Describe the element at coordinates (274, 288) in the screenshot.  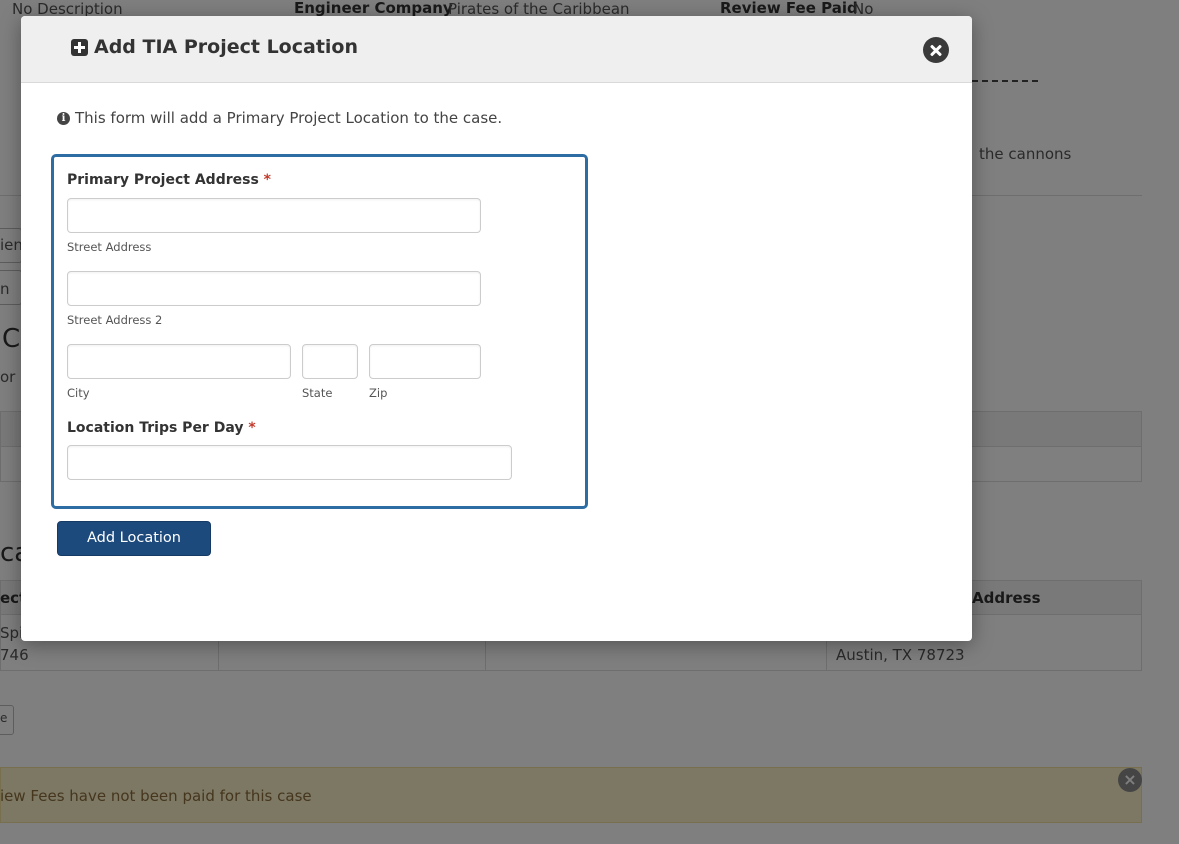
I see `street-address-2-input` at that location.